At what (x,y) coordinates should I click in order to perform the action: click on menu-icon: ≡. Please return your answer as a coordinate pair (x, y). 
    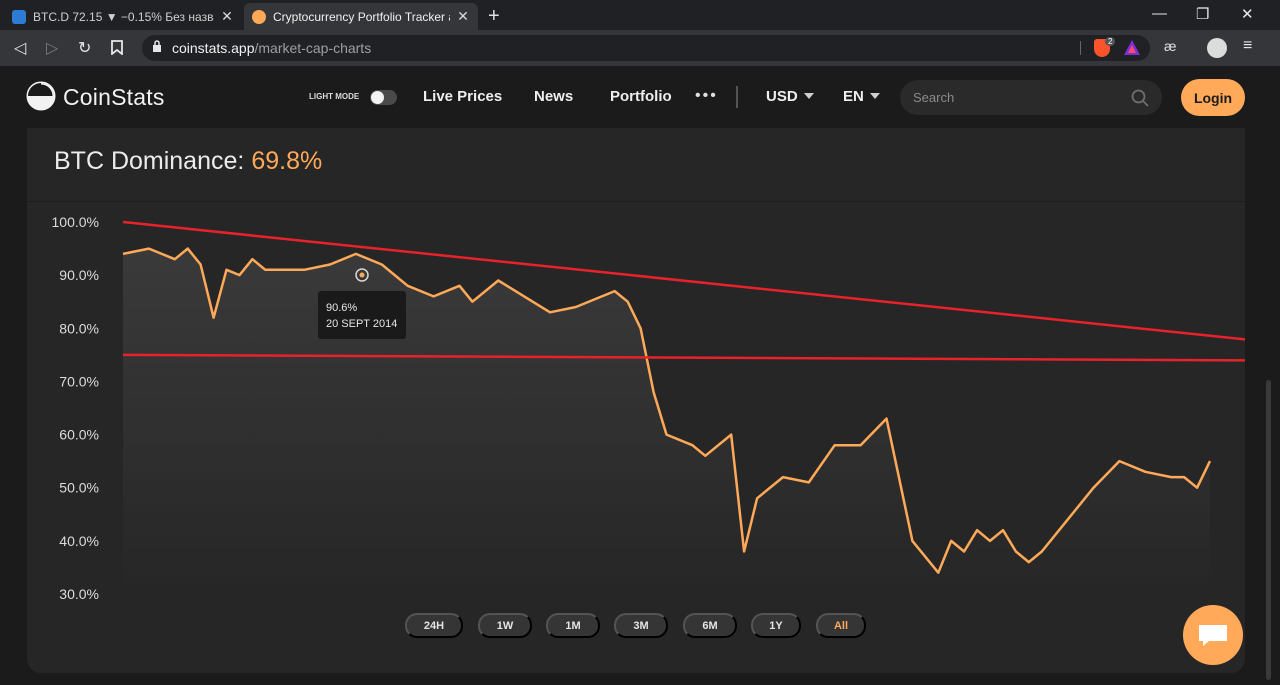
    Looking at the image, I should click on (1247, 46).